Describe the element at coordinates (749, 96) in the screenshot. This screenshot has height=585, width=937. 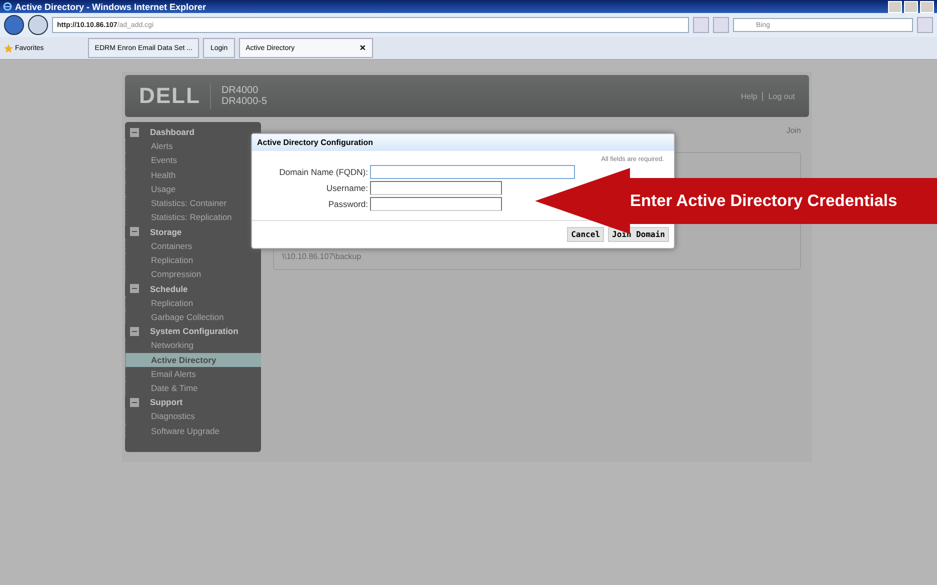
I see `header-link: Help` at that location.